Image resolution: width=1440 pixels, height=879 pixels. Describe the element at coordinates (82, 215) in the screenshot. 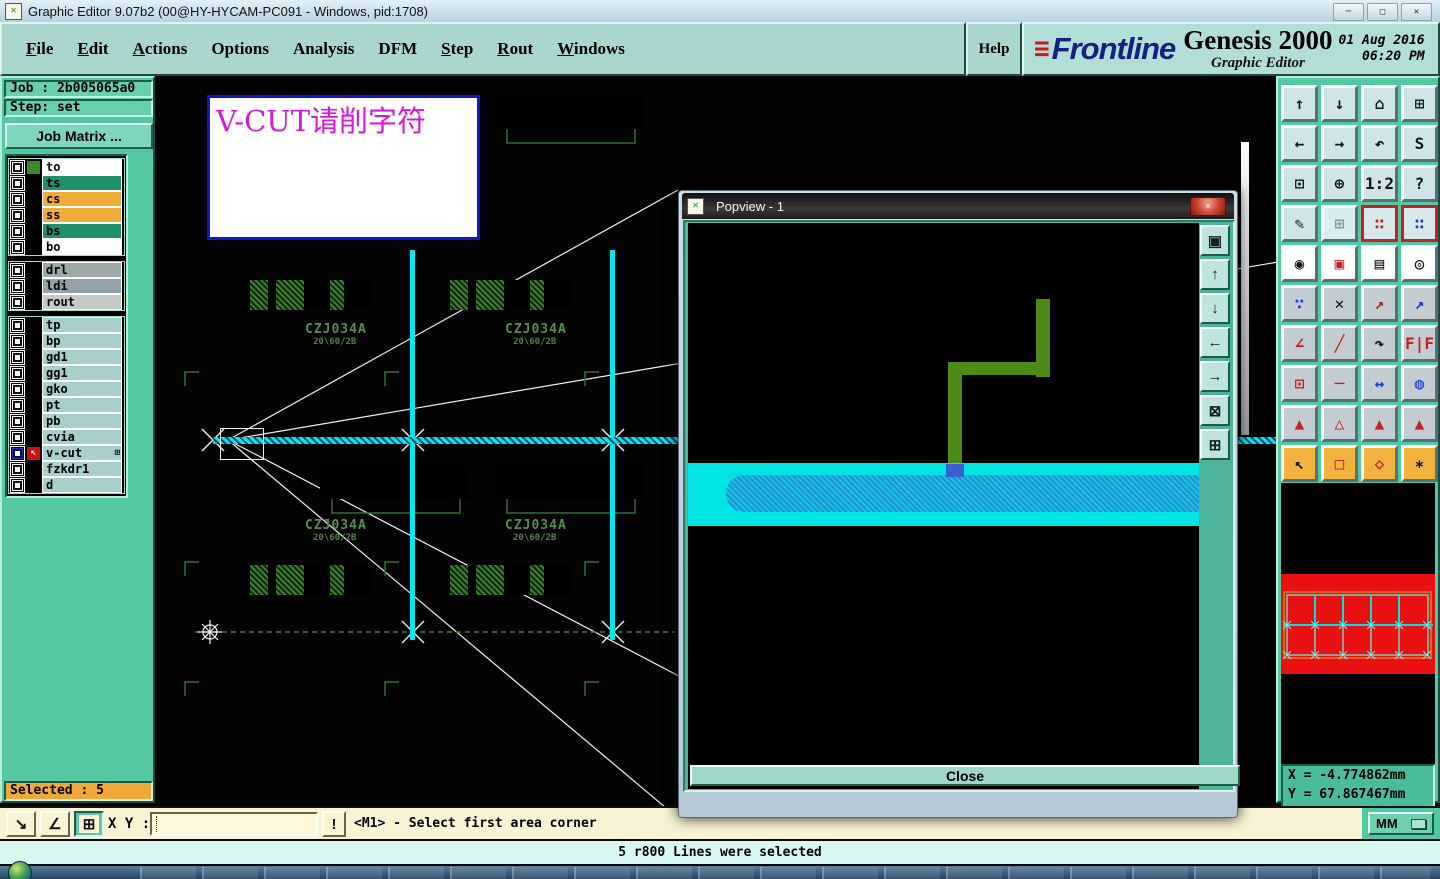

I see `layer-name: ss` at that location.